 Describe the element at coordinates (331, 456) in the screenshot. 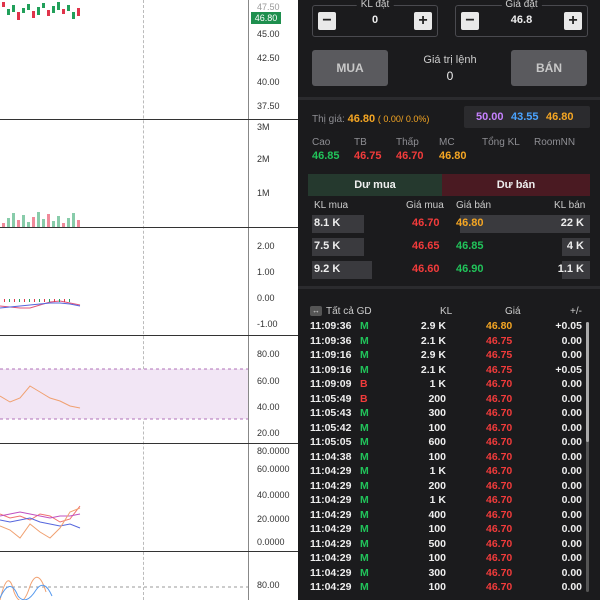

I see `trade-time: 11:04:38` at that location.